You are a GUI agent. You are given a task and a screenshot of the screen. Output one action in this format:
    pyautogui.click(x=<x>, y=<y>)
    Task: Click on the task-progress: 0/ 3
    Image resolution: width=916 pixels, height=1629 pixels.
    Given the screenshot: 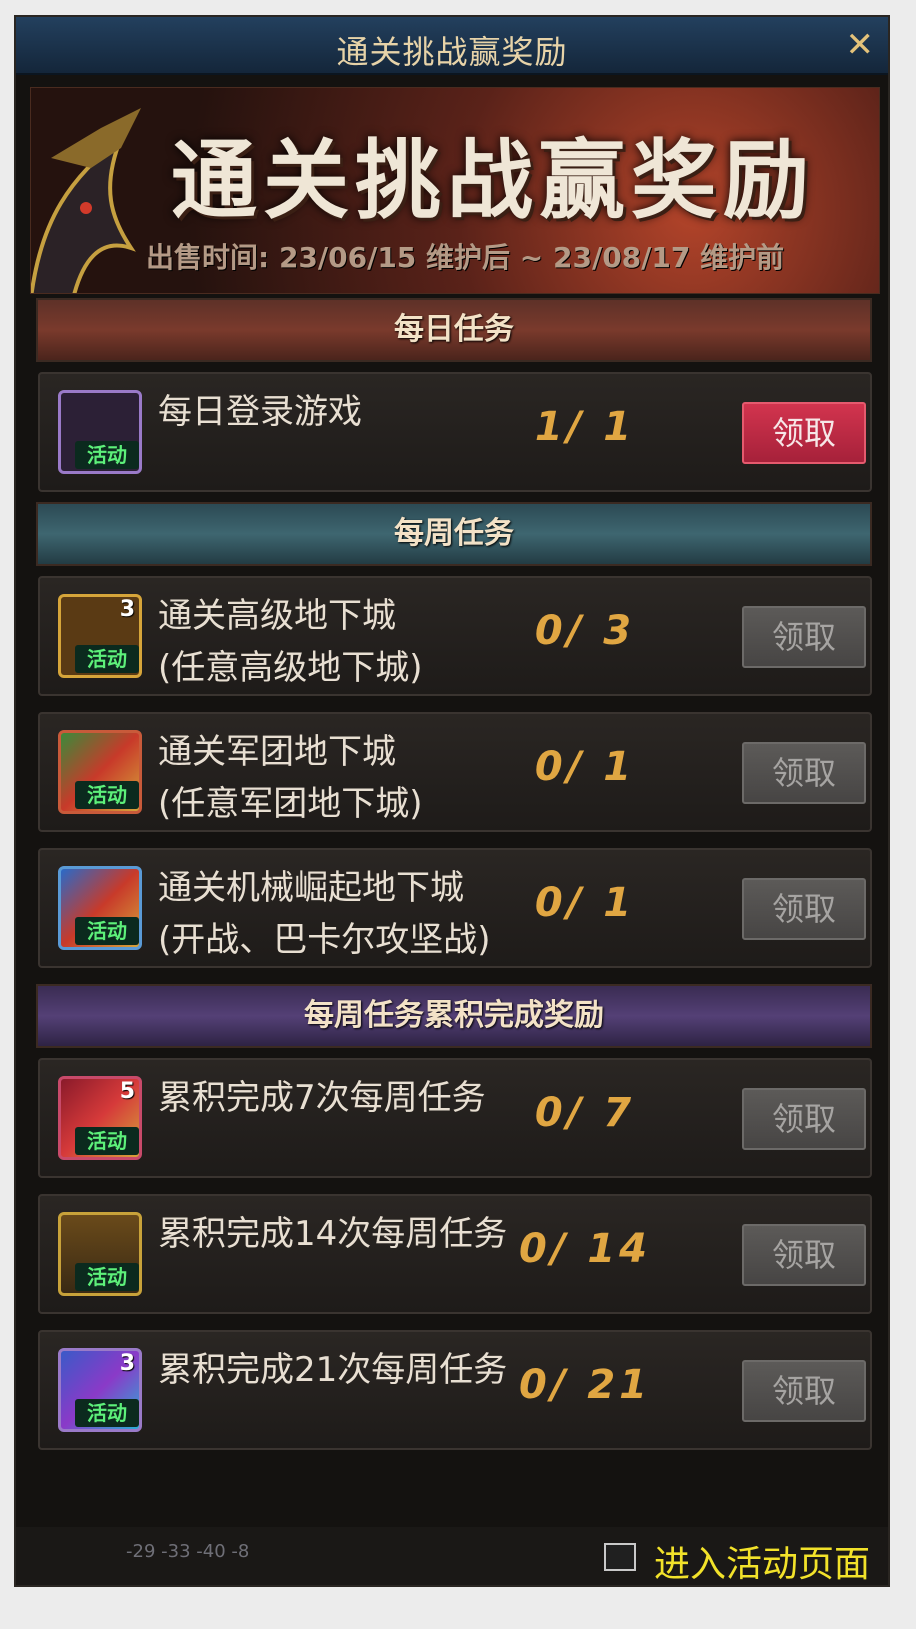 What is the action you would take?
    pyautogui.click(x=585, y=631)
    